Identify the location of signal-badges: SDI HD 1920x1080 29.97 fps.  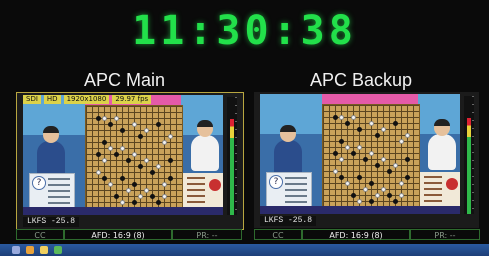
(87, 99).